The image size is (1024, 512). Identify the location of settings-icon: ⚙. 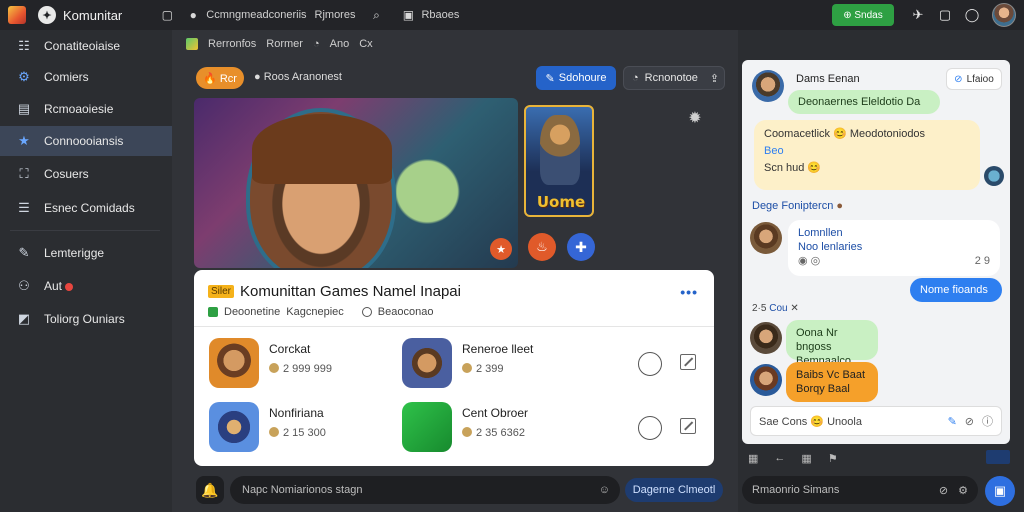
(963, 490).